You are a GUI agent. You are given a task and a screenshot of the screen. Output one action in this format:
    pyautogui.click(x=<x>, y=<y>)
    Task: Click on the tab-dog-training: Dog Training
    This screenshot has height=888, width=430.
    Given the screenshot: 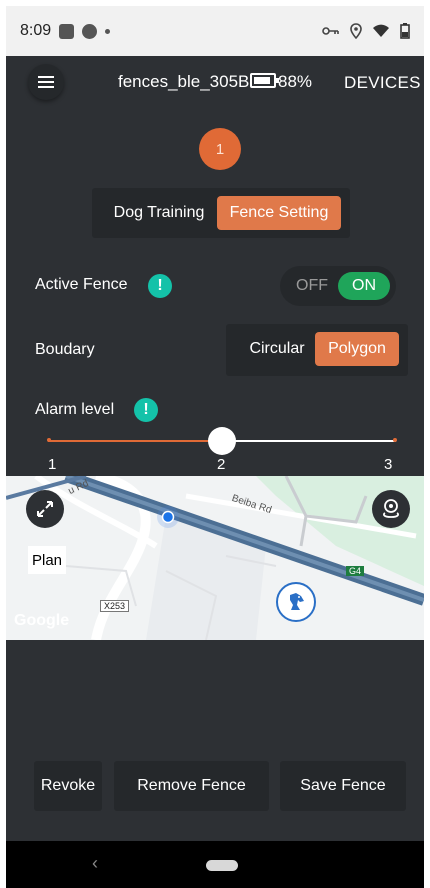 What is the action you would take?
    pyautogui.click(x=159, y=213)
    